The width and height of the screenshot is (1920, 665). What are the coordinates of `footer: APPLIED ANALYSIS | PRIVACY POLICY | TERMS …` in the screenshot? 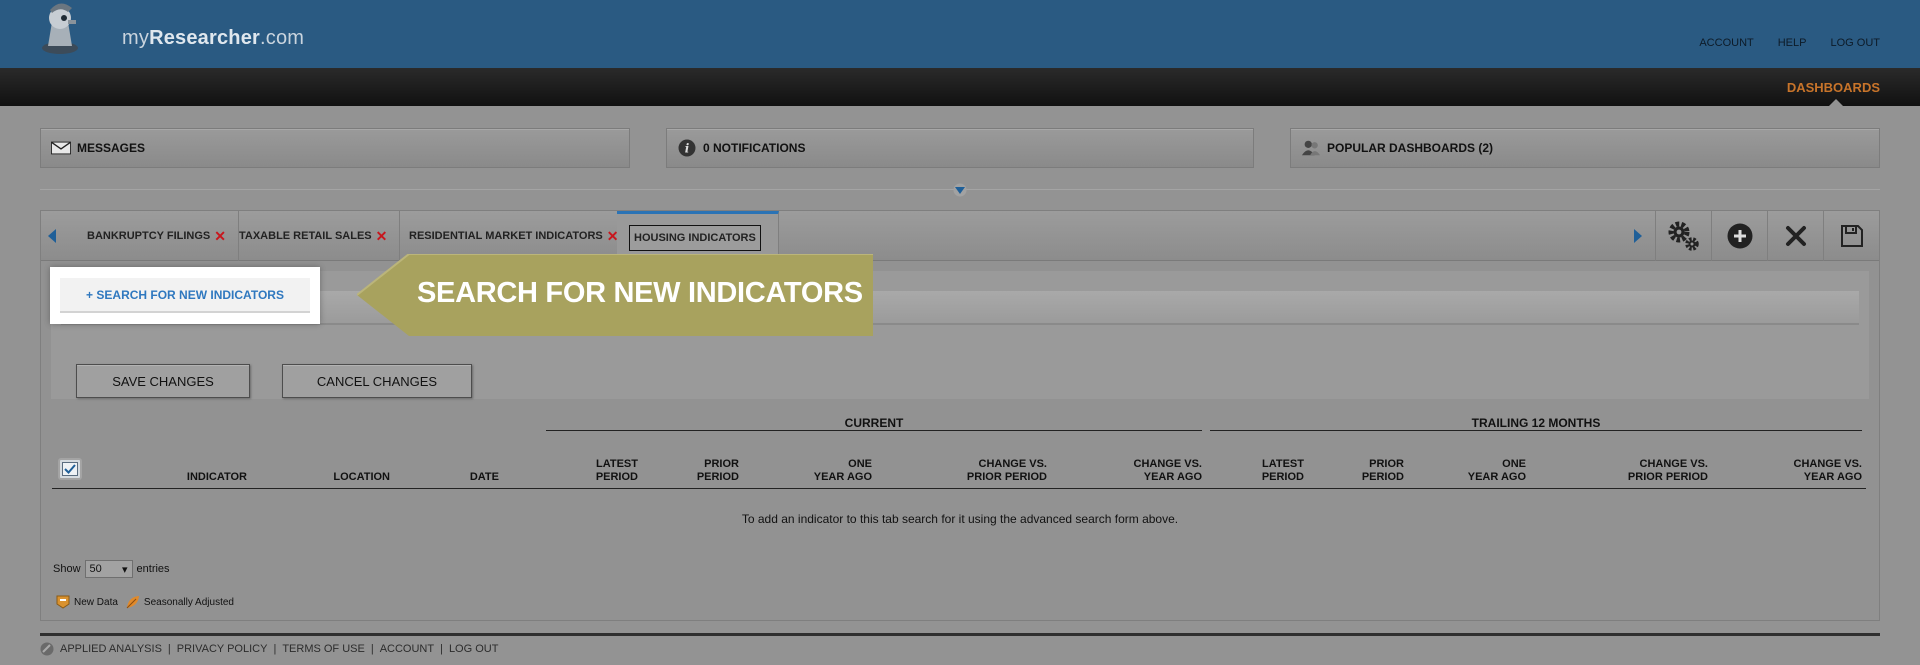 It's located at (269, 649).